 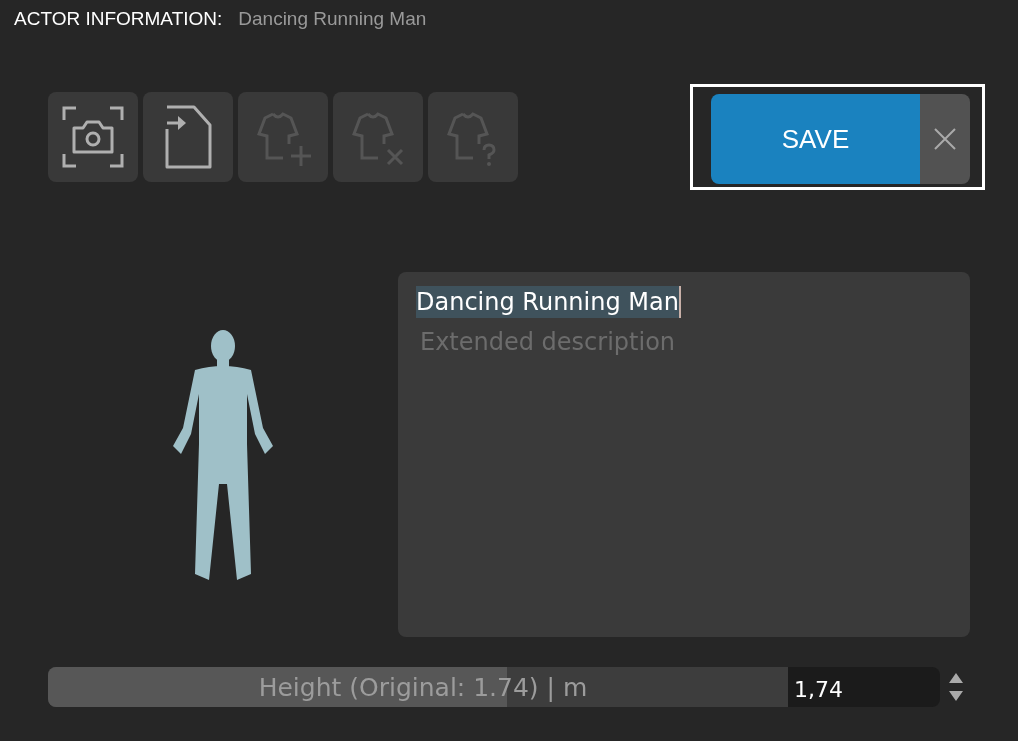 I want to click on file-import-icon, so click(x=188, y=137).